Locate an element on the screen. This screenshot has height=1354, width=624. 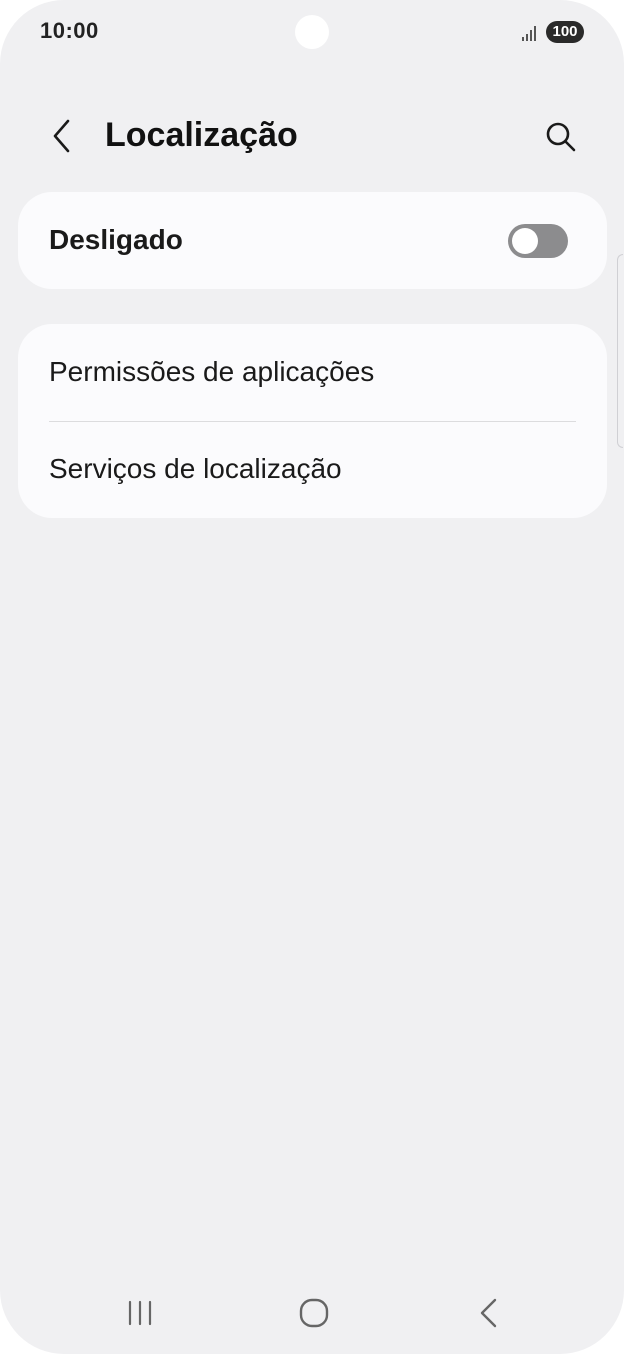
status-bar: 10:00 100 is located at coordinates (312, 32).